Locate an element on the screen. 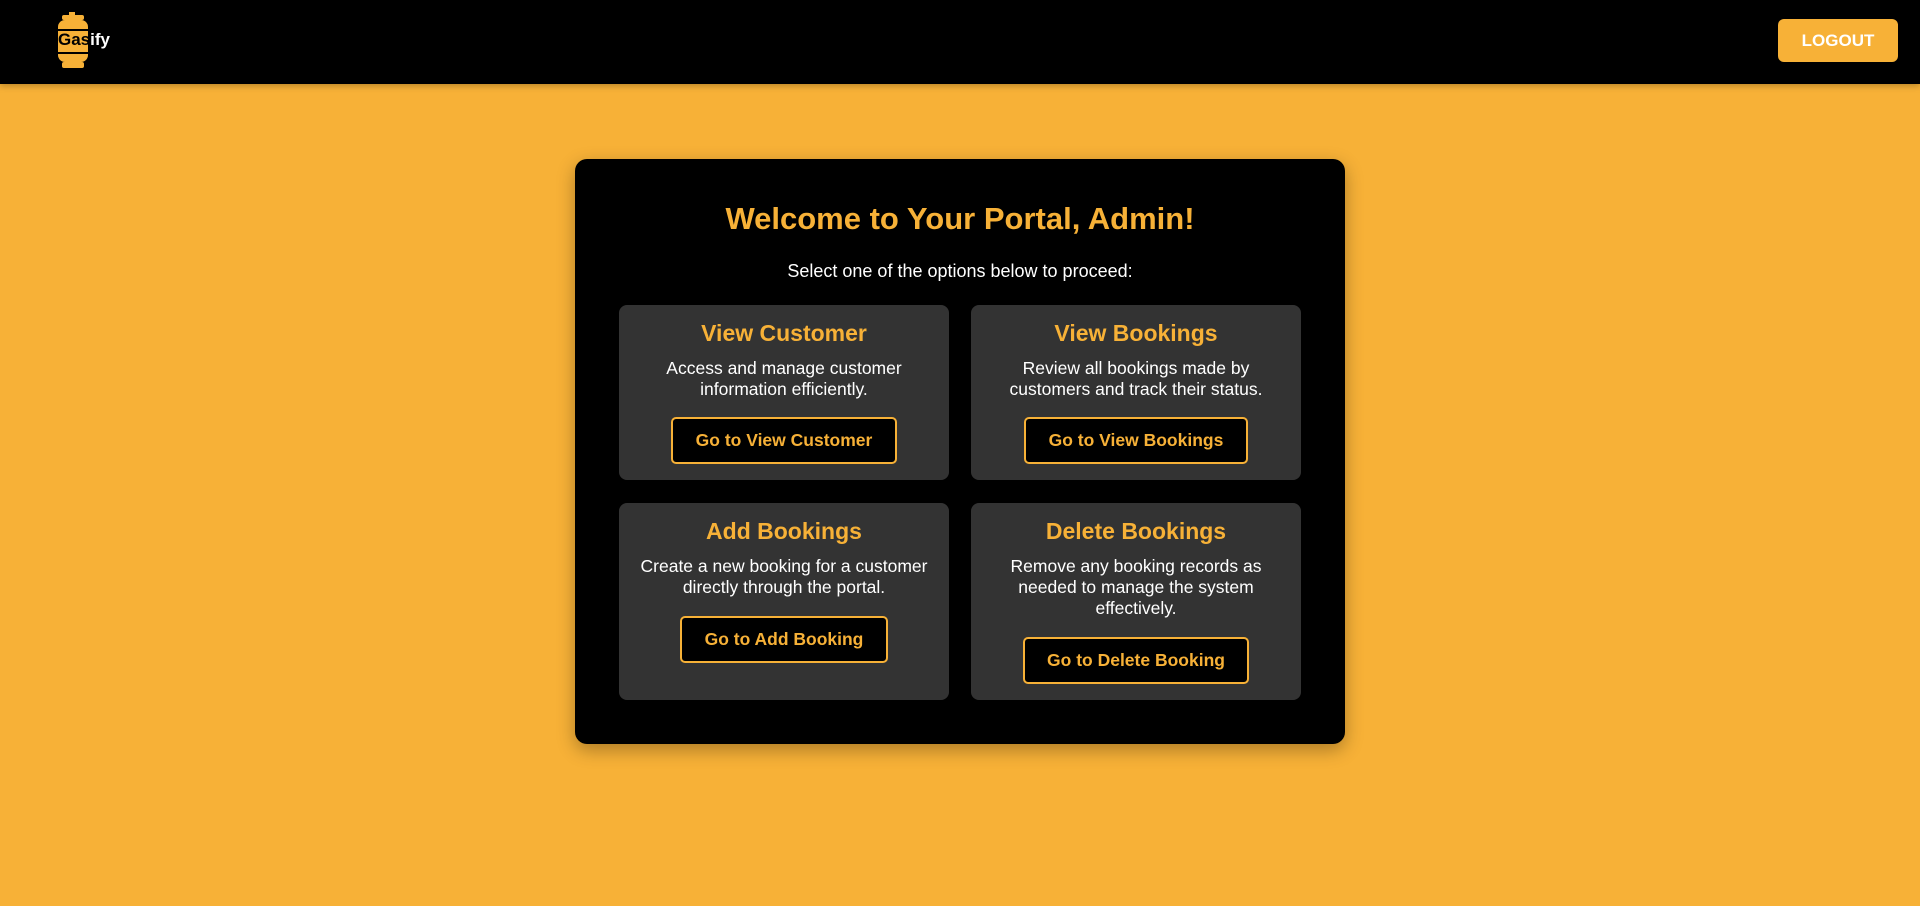 The image size is (1920, 906). card-title: Delete Bookings is located at coordinates (1136, 531).